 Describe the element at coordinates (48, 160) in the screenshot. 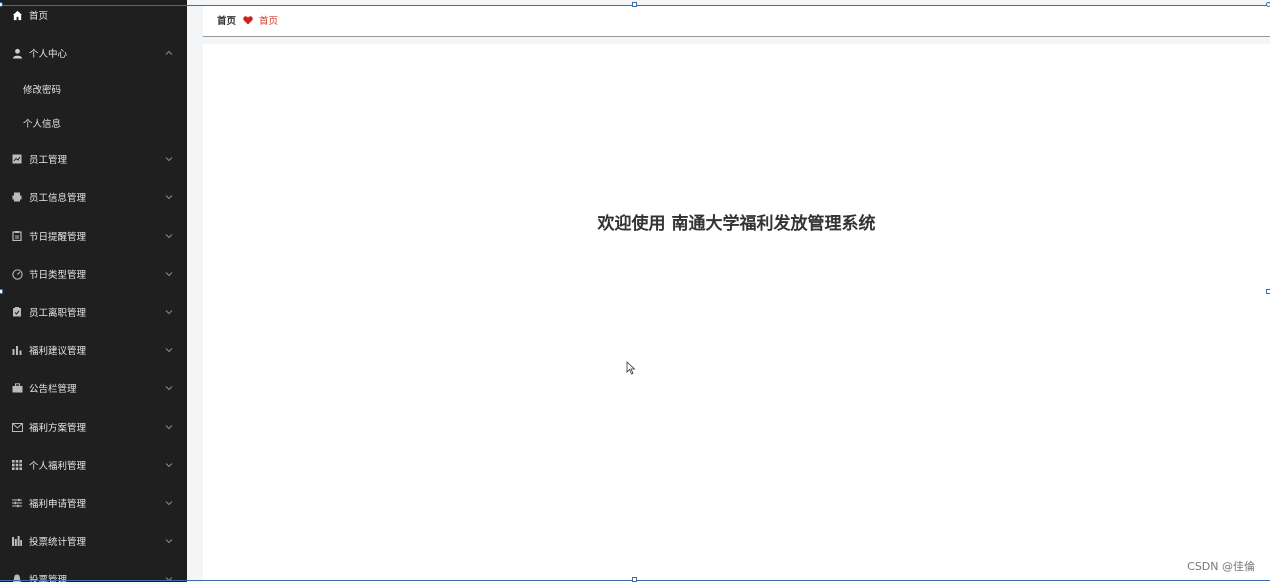

I see `sidebar-item-label: 员工管理` at that location.